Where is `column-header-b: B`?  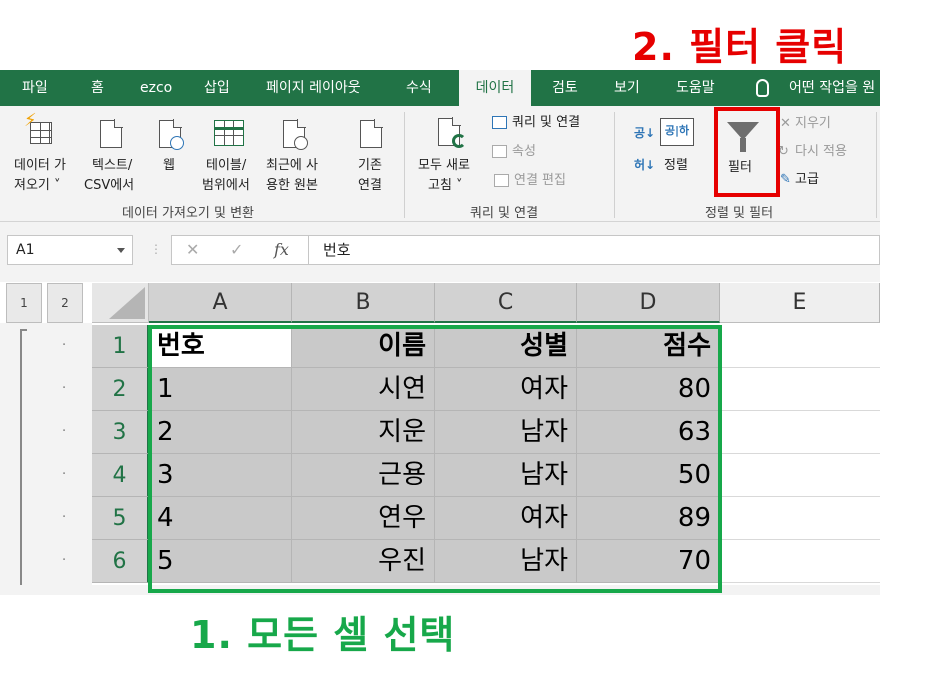 column-header-b: B is located at coordinates (363, 303).